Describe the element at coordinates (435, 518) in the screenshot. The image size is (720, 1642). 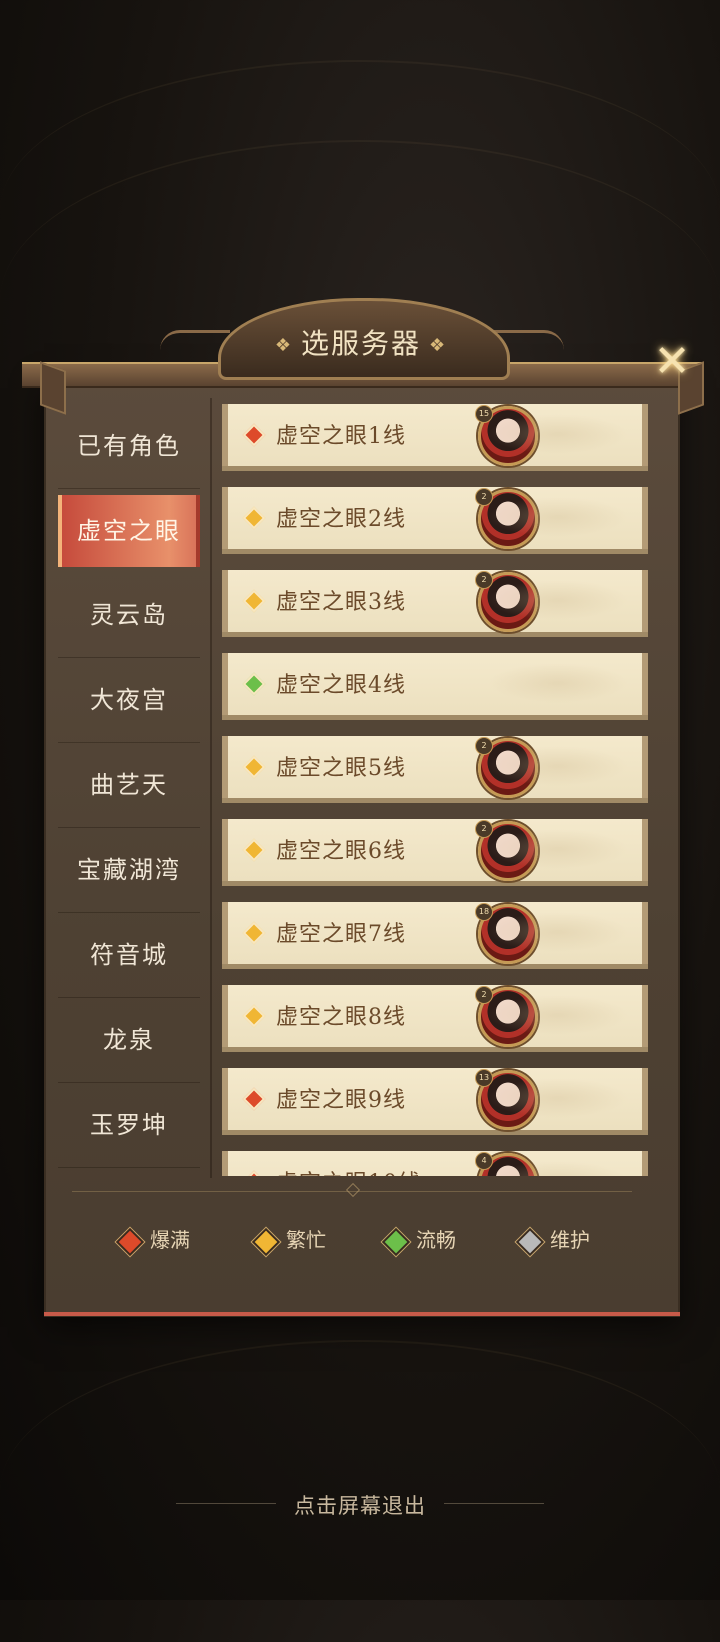
I see `server-row: 虚空之眼2线 2` at that location.